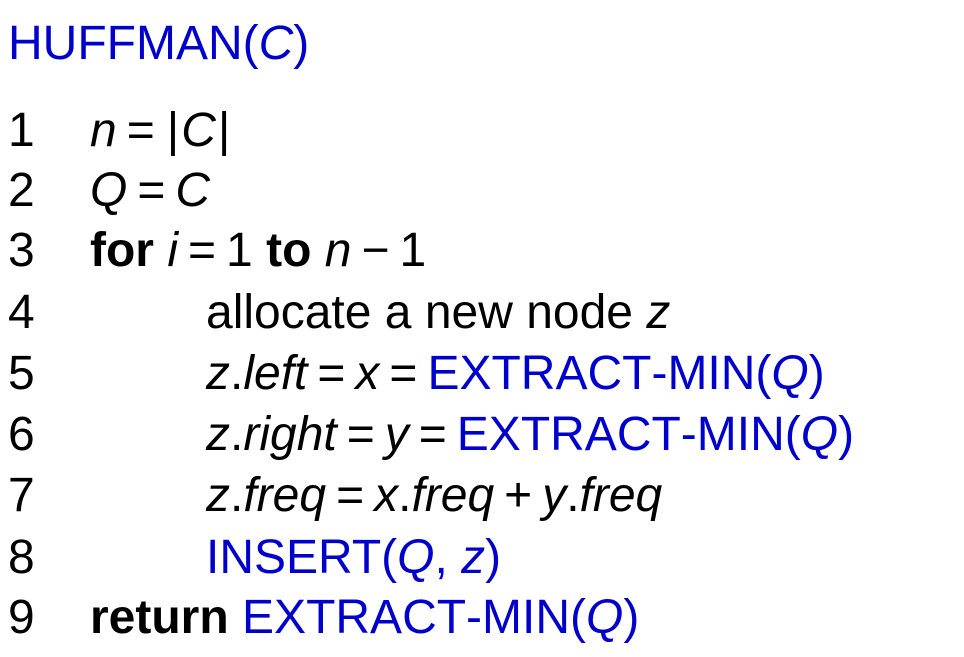 Image resolution: width=964 pixels, height=657 pixels. I want to click on title-lparen: (, so click(250, 43).